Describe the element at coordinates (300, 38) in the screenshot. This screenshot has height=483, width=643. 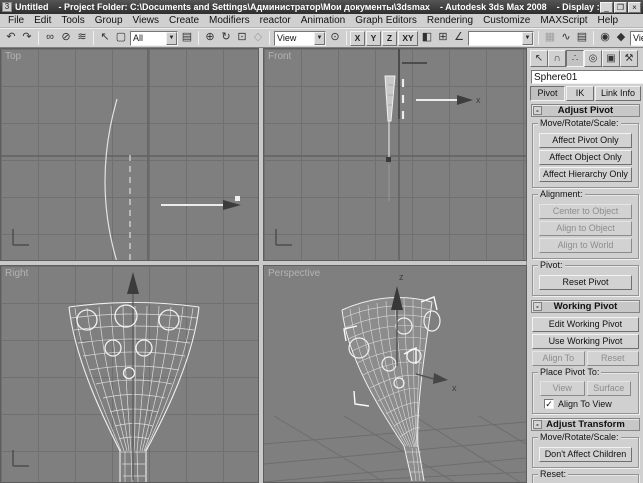
I see `reference-coordinate-system-dropdown: View ▼` at that location.